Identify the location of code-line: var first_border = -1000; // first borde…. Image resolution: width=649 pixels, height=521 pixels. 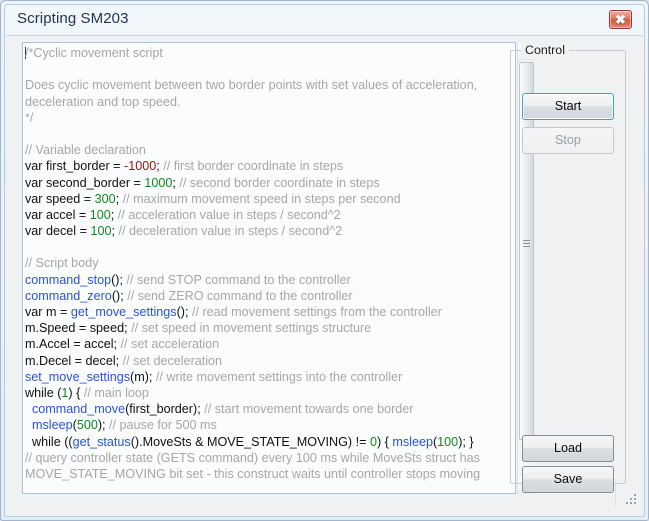
(261, 166).